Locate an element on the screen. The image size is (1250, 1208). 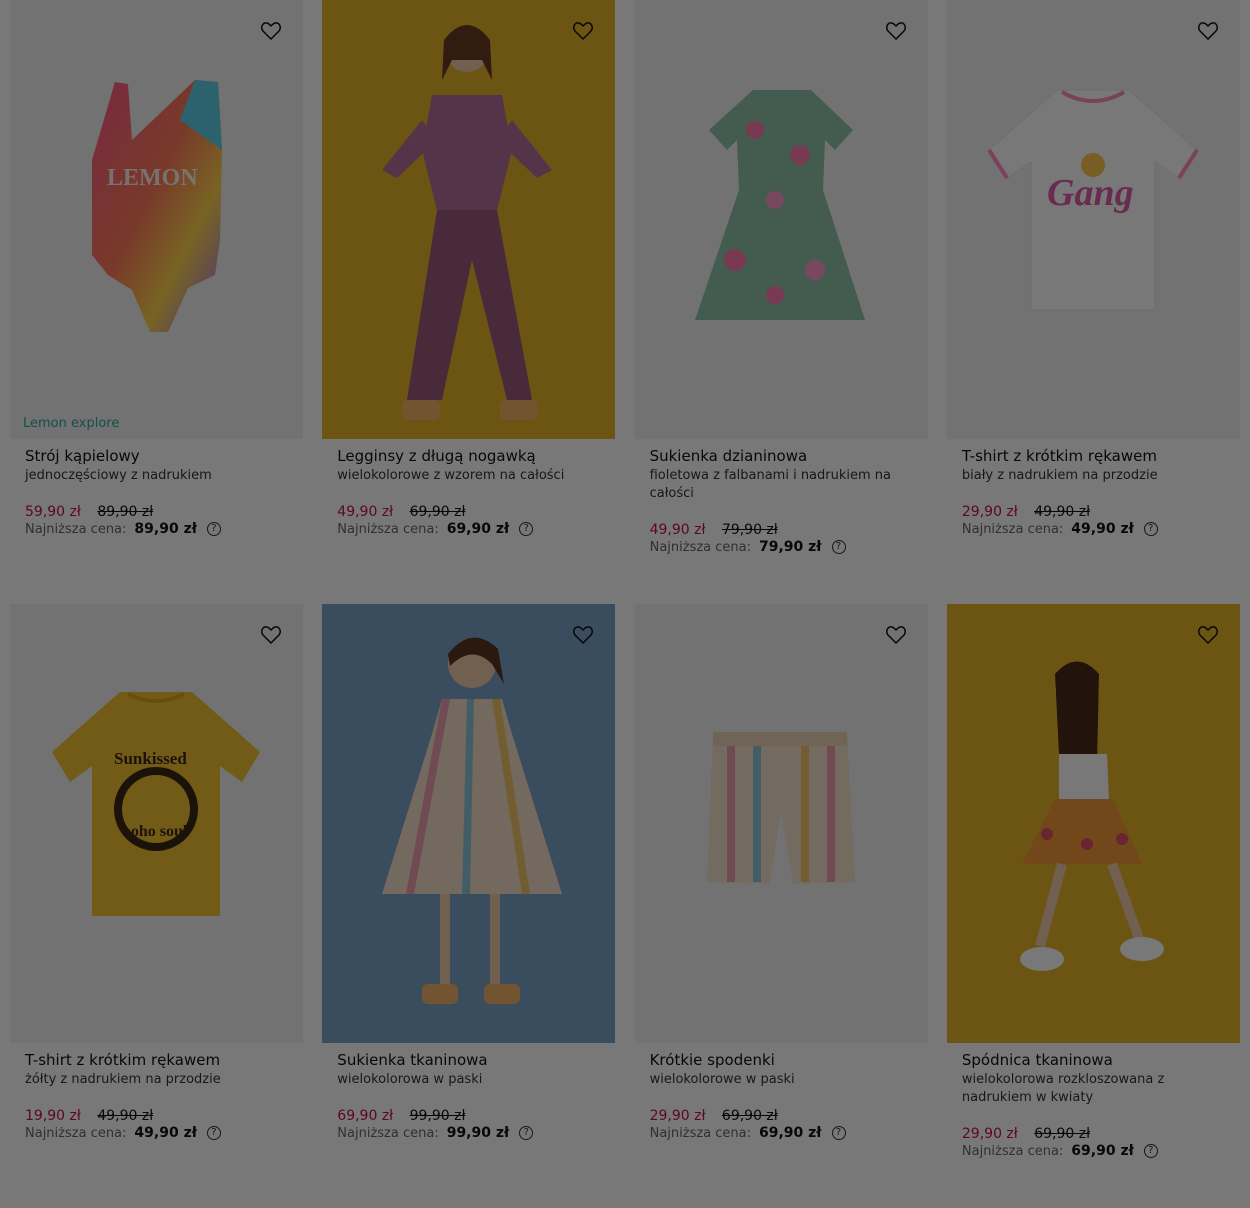
old-price: 49,90 zł is located at coordinates (125, 1116).